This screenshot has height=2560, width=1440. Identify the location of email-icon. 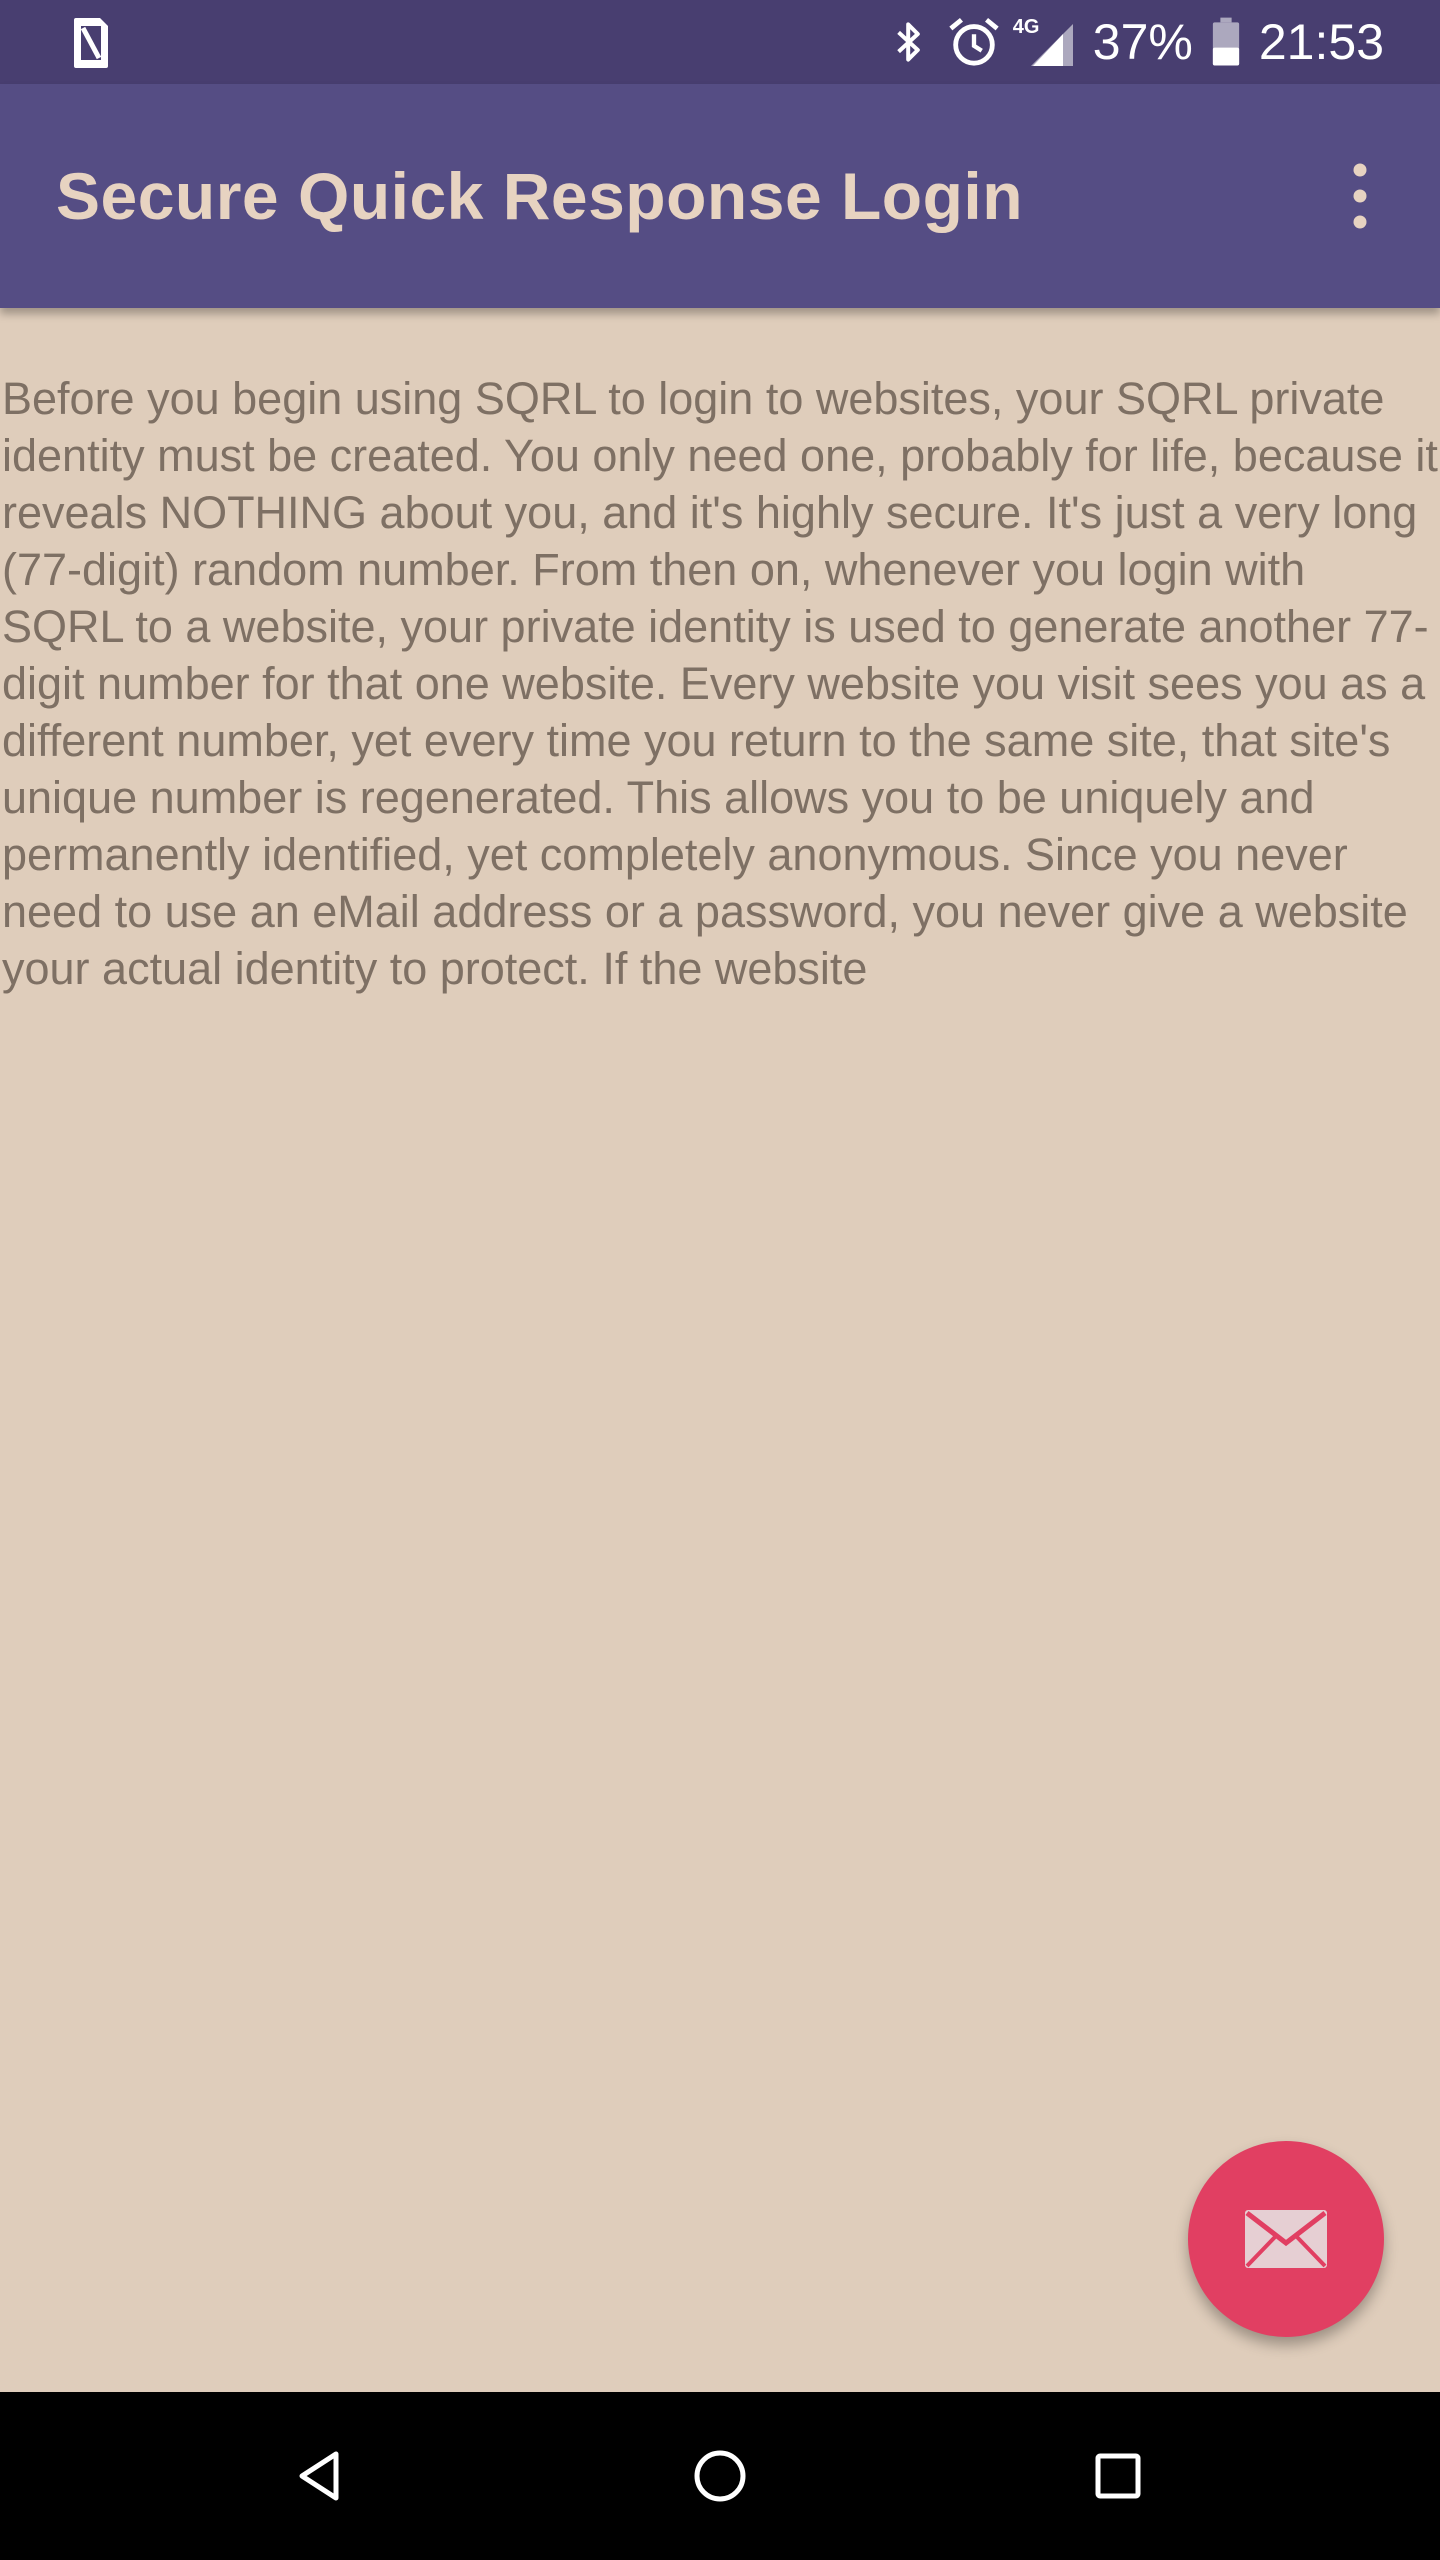
(1286, 2239).